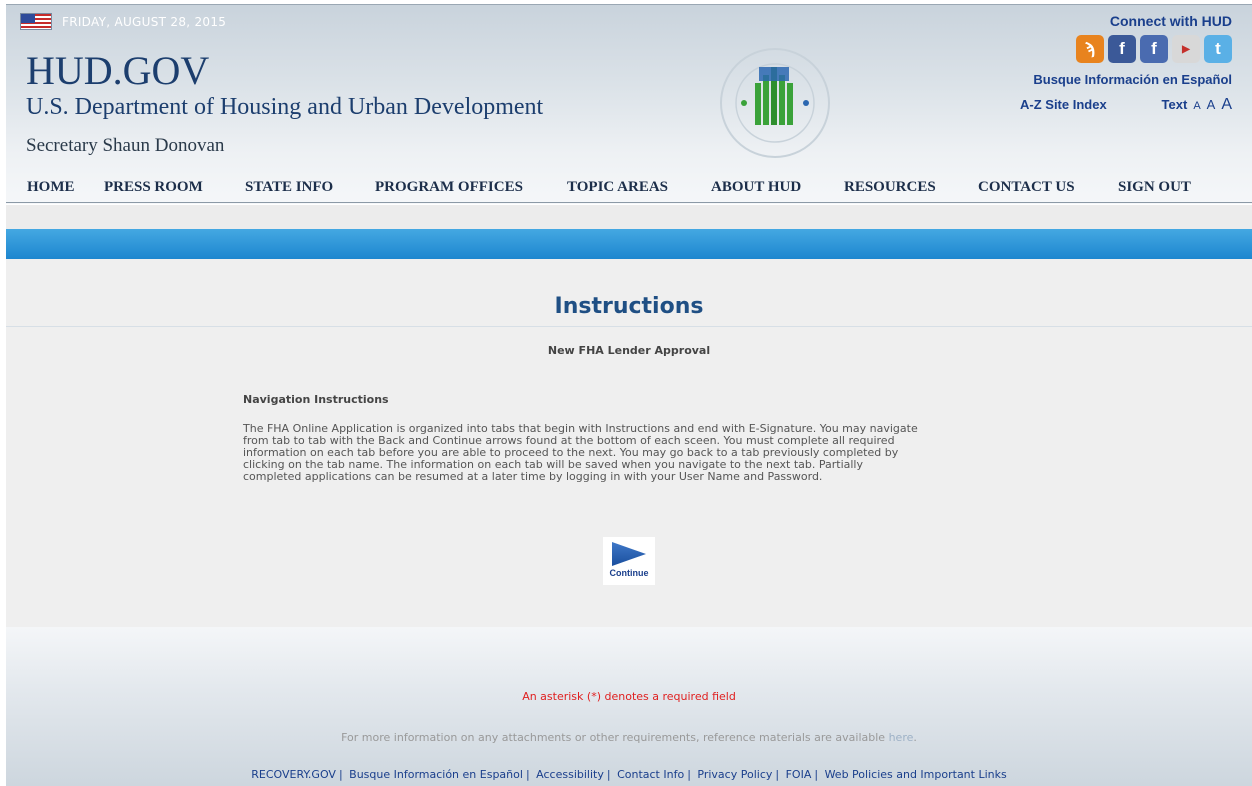 The width and height of the screenshot is (1252, 786). I want to click on title-divider, so click(629, 326).